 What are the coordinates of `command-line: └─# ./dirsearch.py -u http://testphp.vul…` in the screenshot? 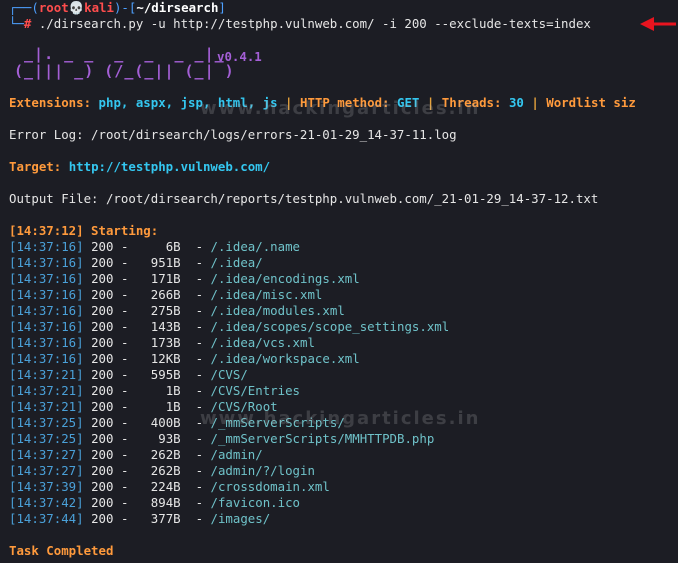 It's located at (300, 24).